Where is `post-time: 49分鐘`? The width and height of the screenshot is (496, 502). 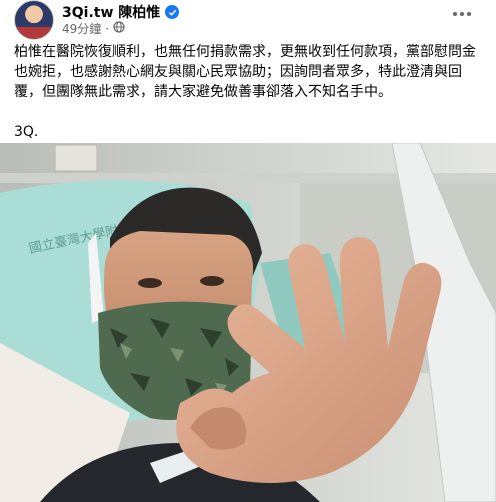 post-time: 49分鐘 is located at coordinates (81, 28).